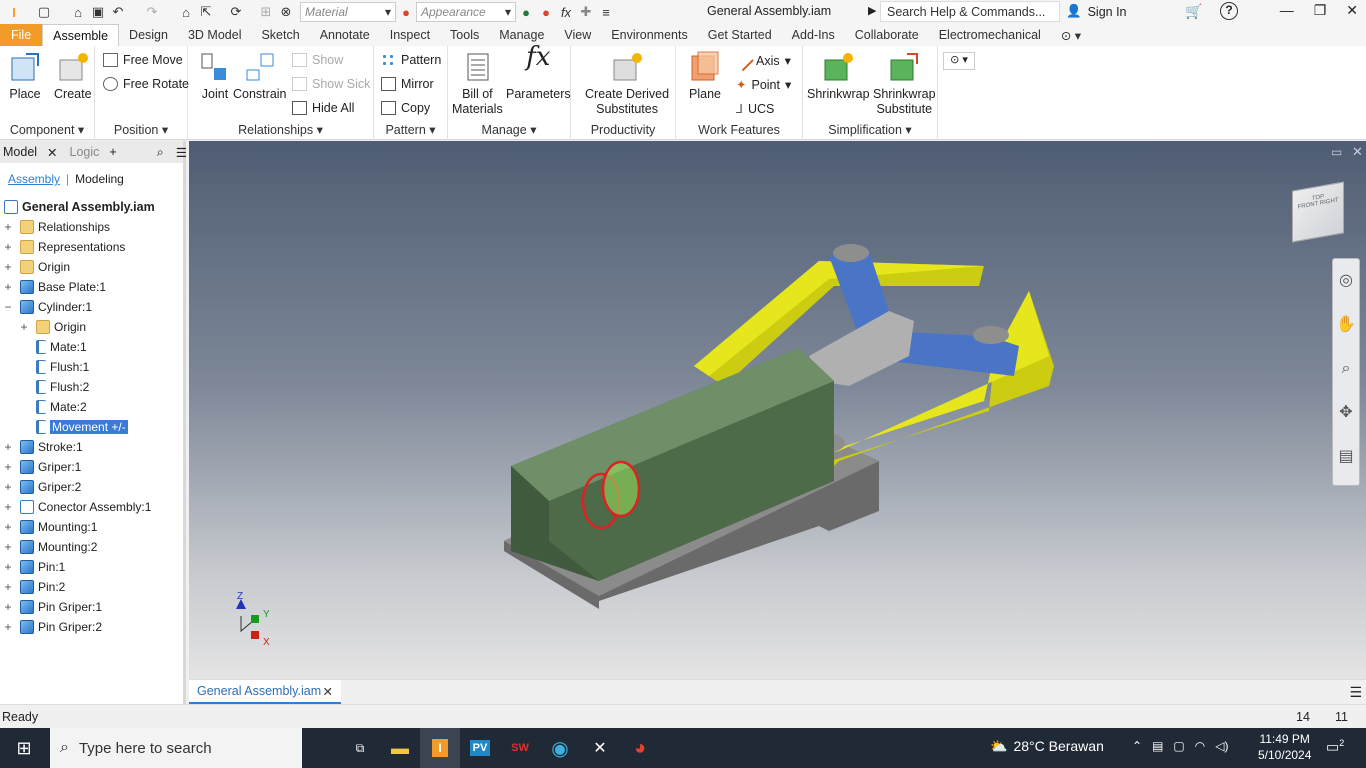 The height and width of the screenshot is (768, 1366). I want to click on excel-app-icon: ✕, so click(600, 748).